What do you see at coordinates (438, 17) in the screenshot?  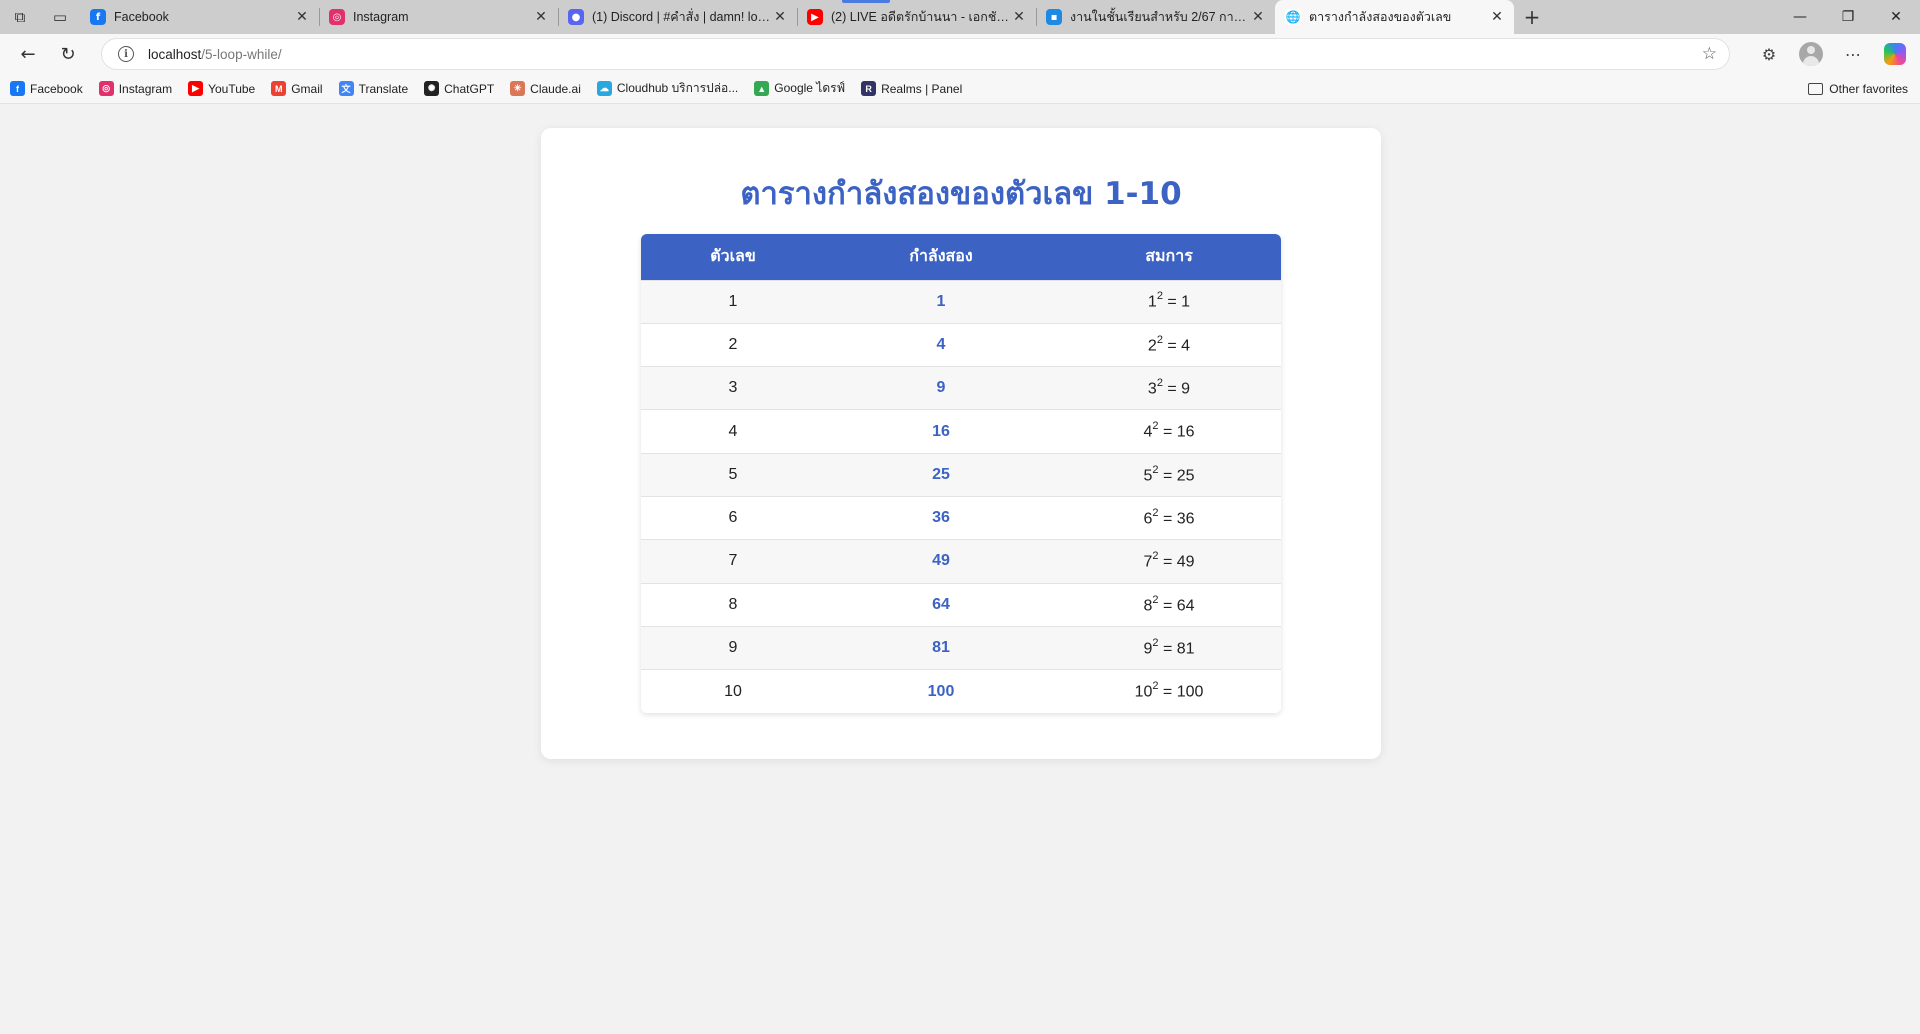 I see `browser-tab: ◎ Instagram ✕` at bounding box center [438, 17].